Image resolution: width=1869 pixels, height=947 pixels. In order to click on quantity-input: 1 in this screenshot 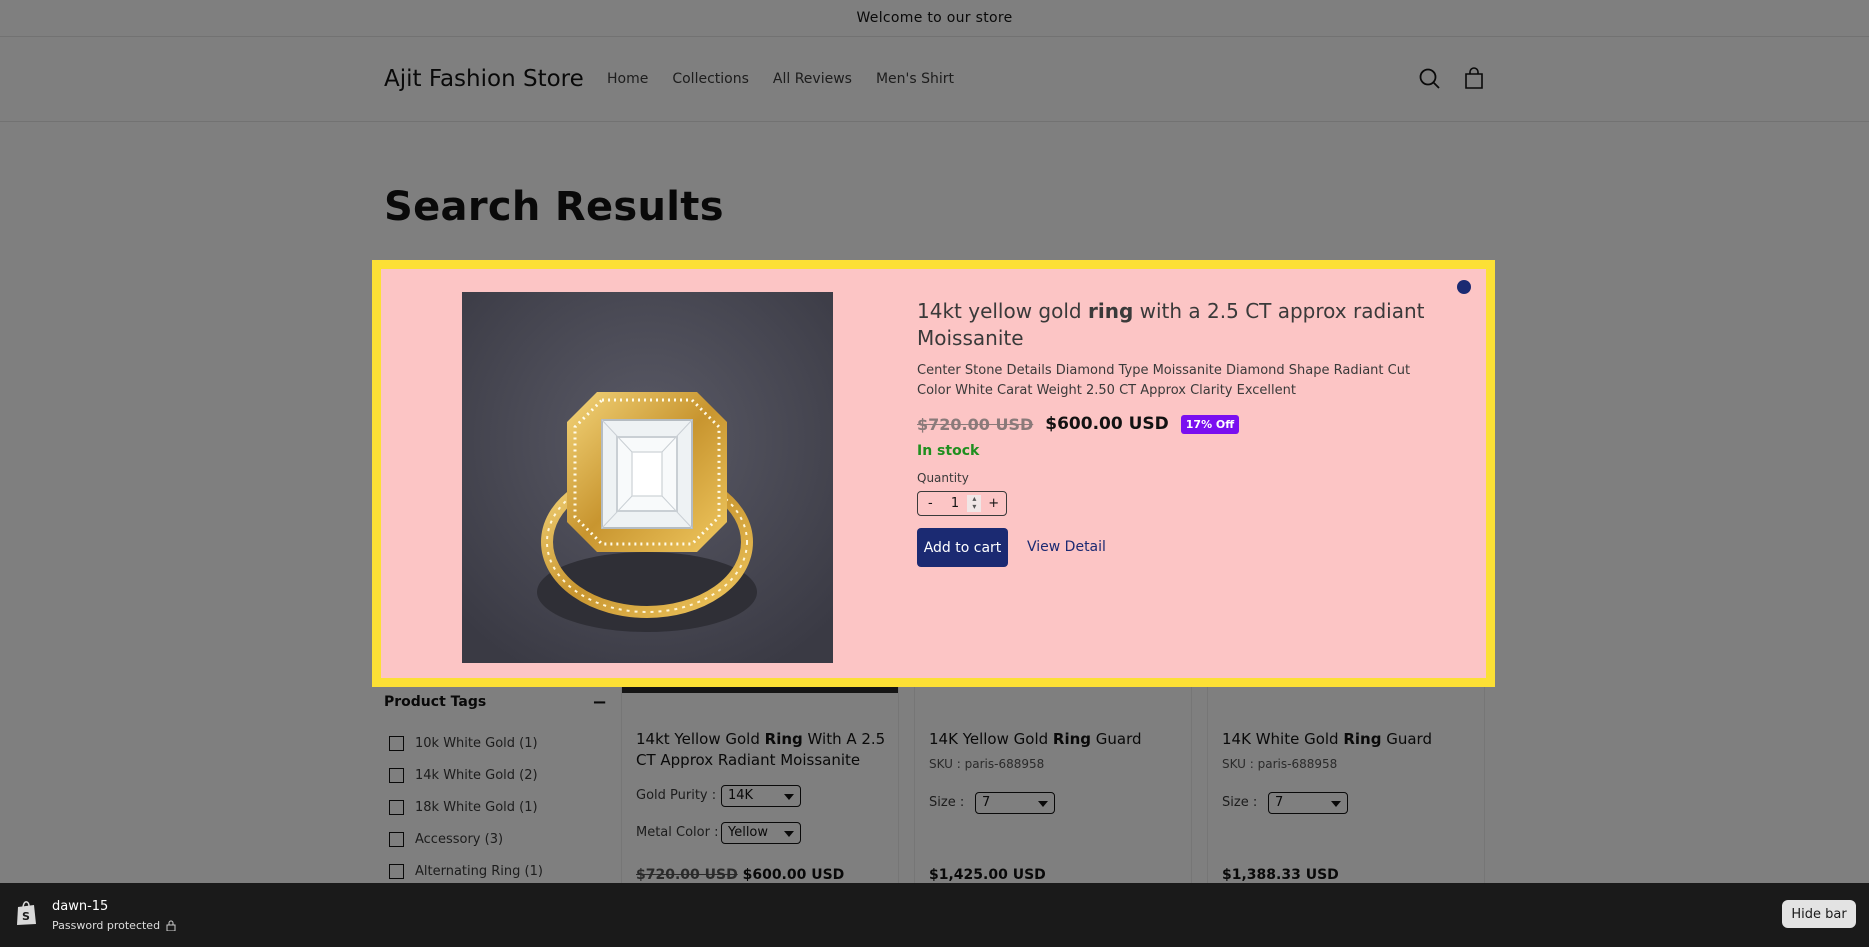, I will do `click(955, 503)`.